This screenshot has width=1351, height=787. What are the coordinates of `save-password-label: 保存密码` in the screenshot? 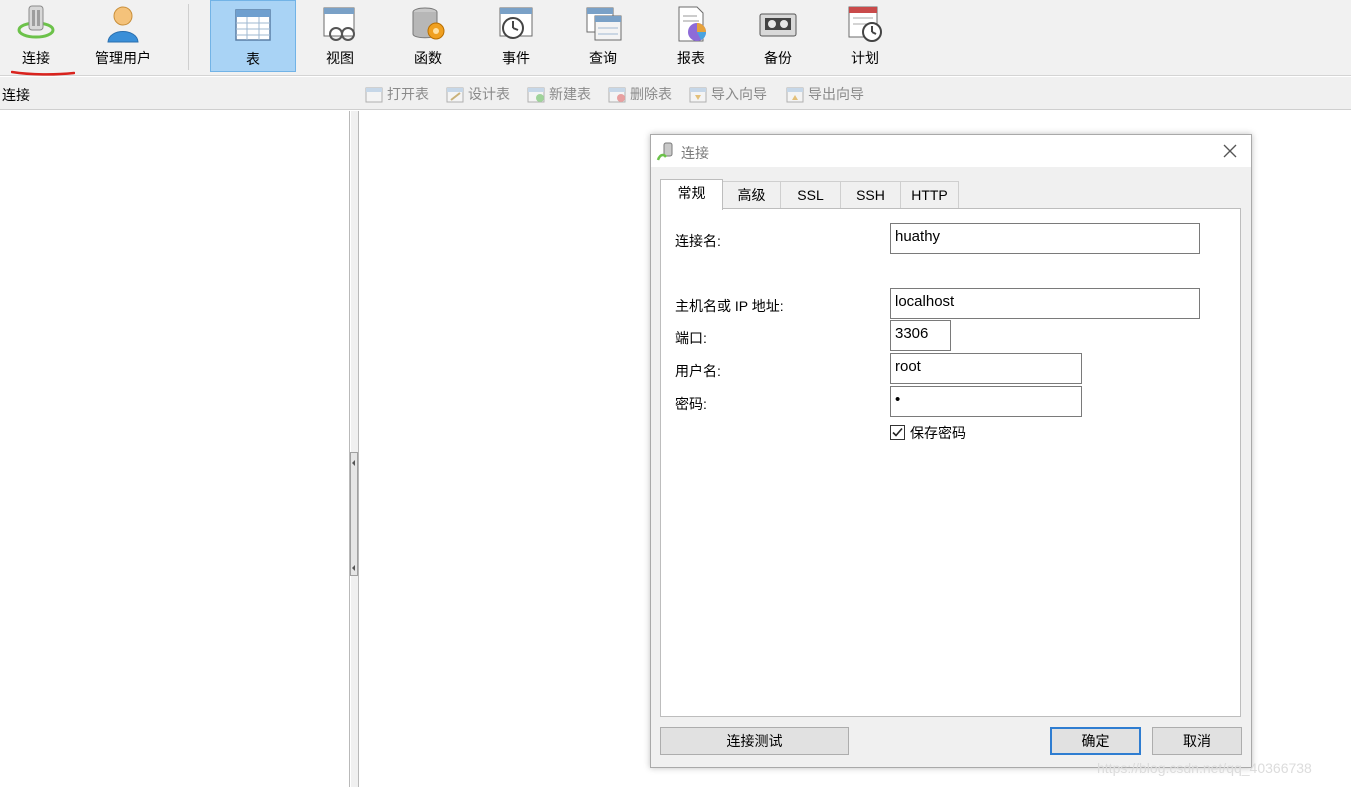 It's located at (938, 433).